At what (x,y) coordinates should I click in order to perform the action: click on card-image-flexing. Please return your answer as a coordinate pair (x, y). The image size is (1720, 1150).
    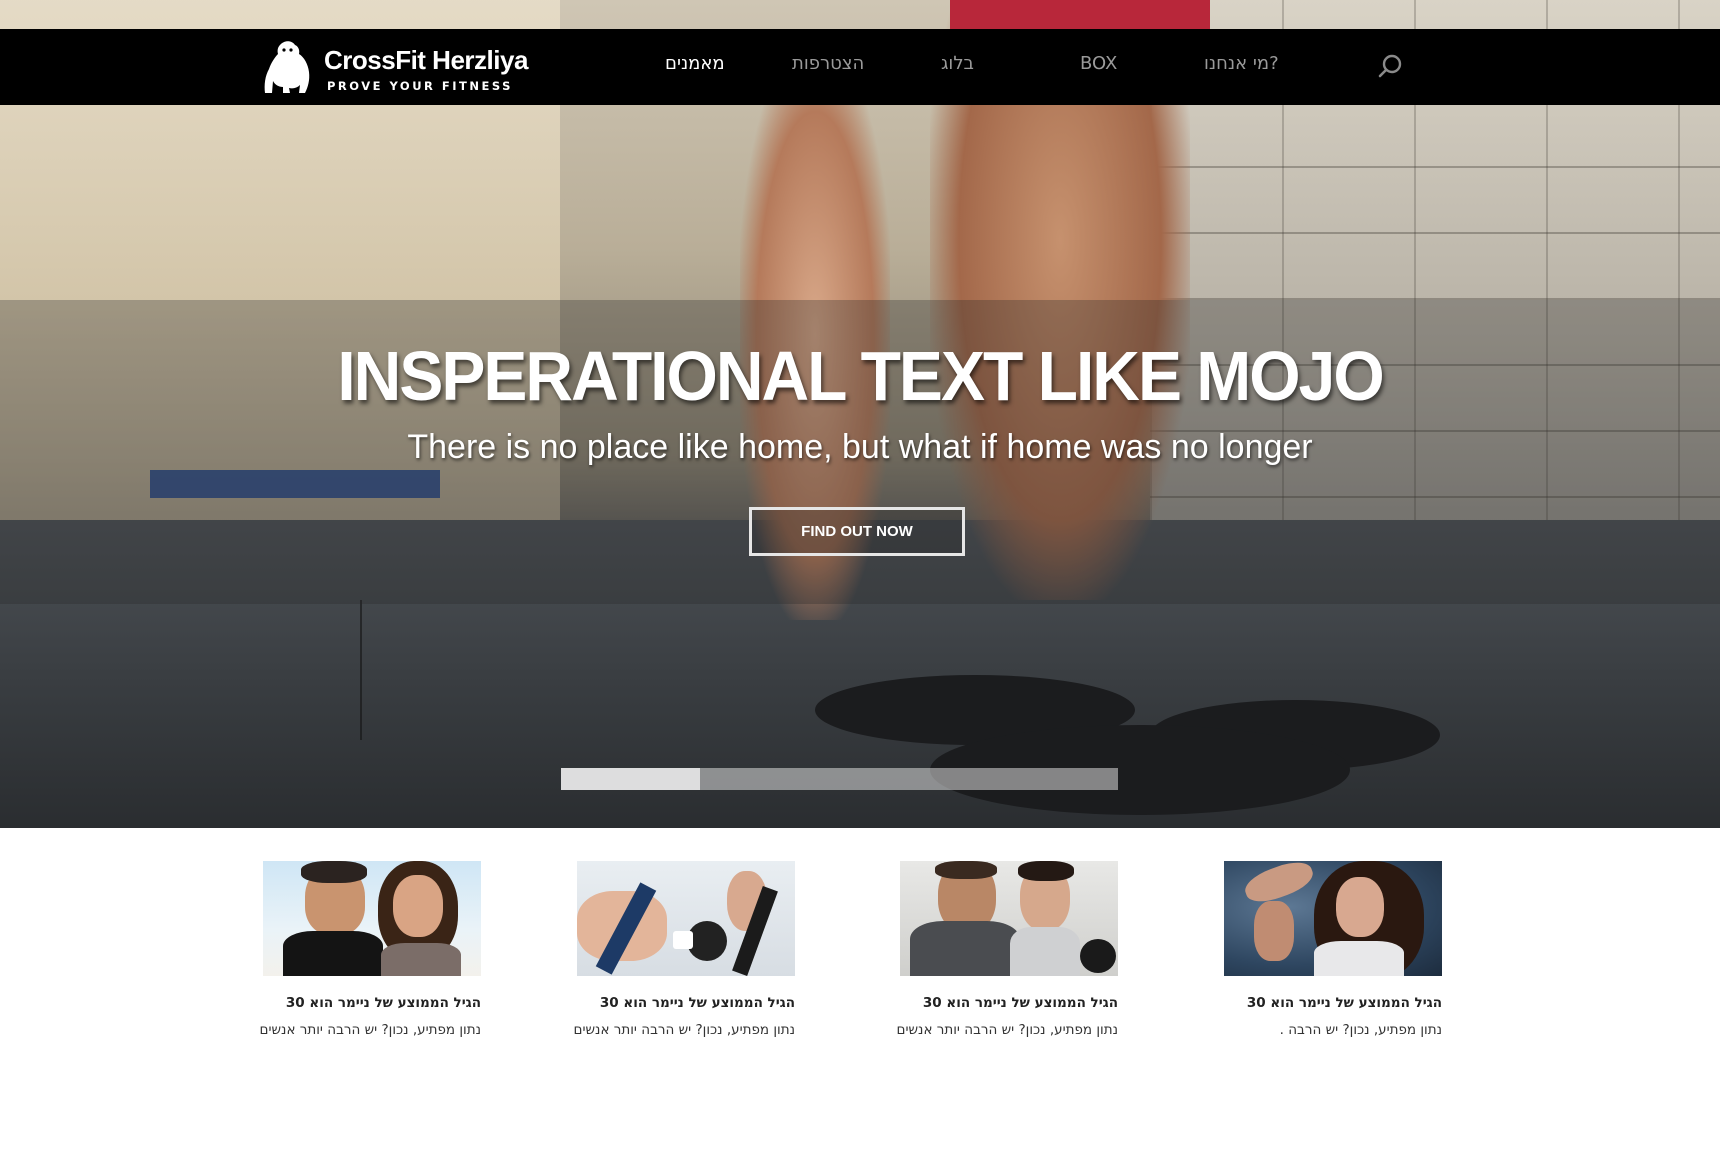
    Looking at the image, I should click on (1333, 918).